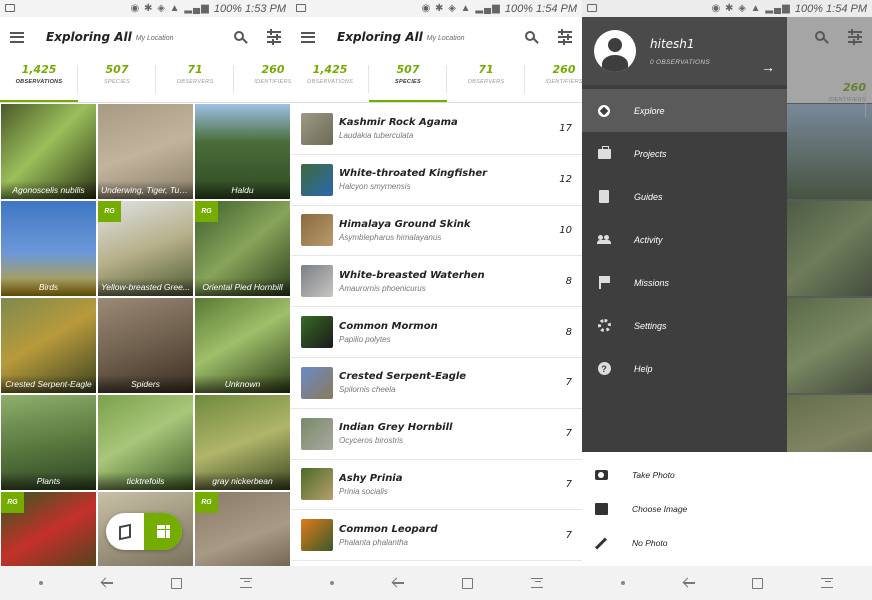  Describe the element at coordinates (727, 509) in the screenshot. I see `choose-image-option: Choose Image` at that location.